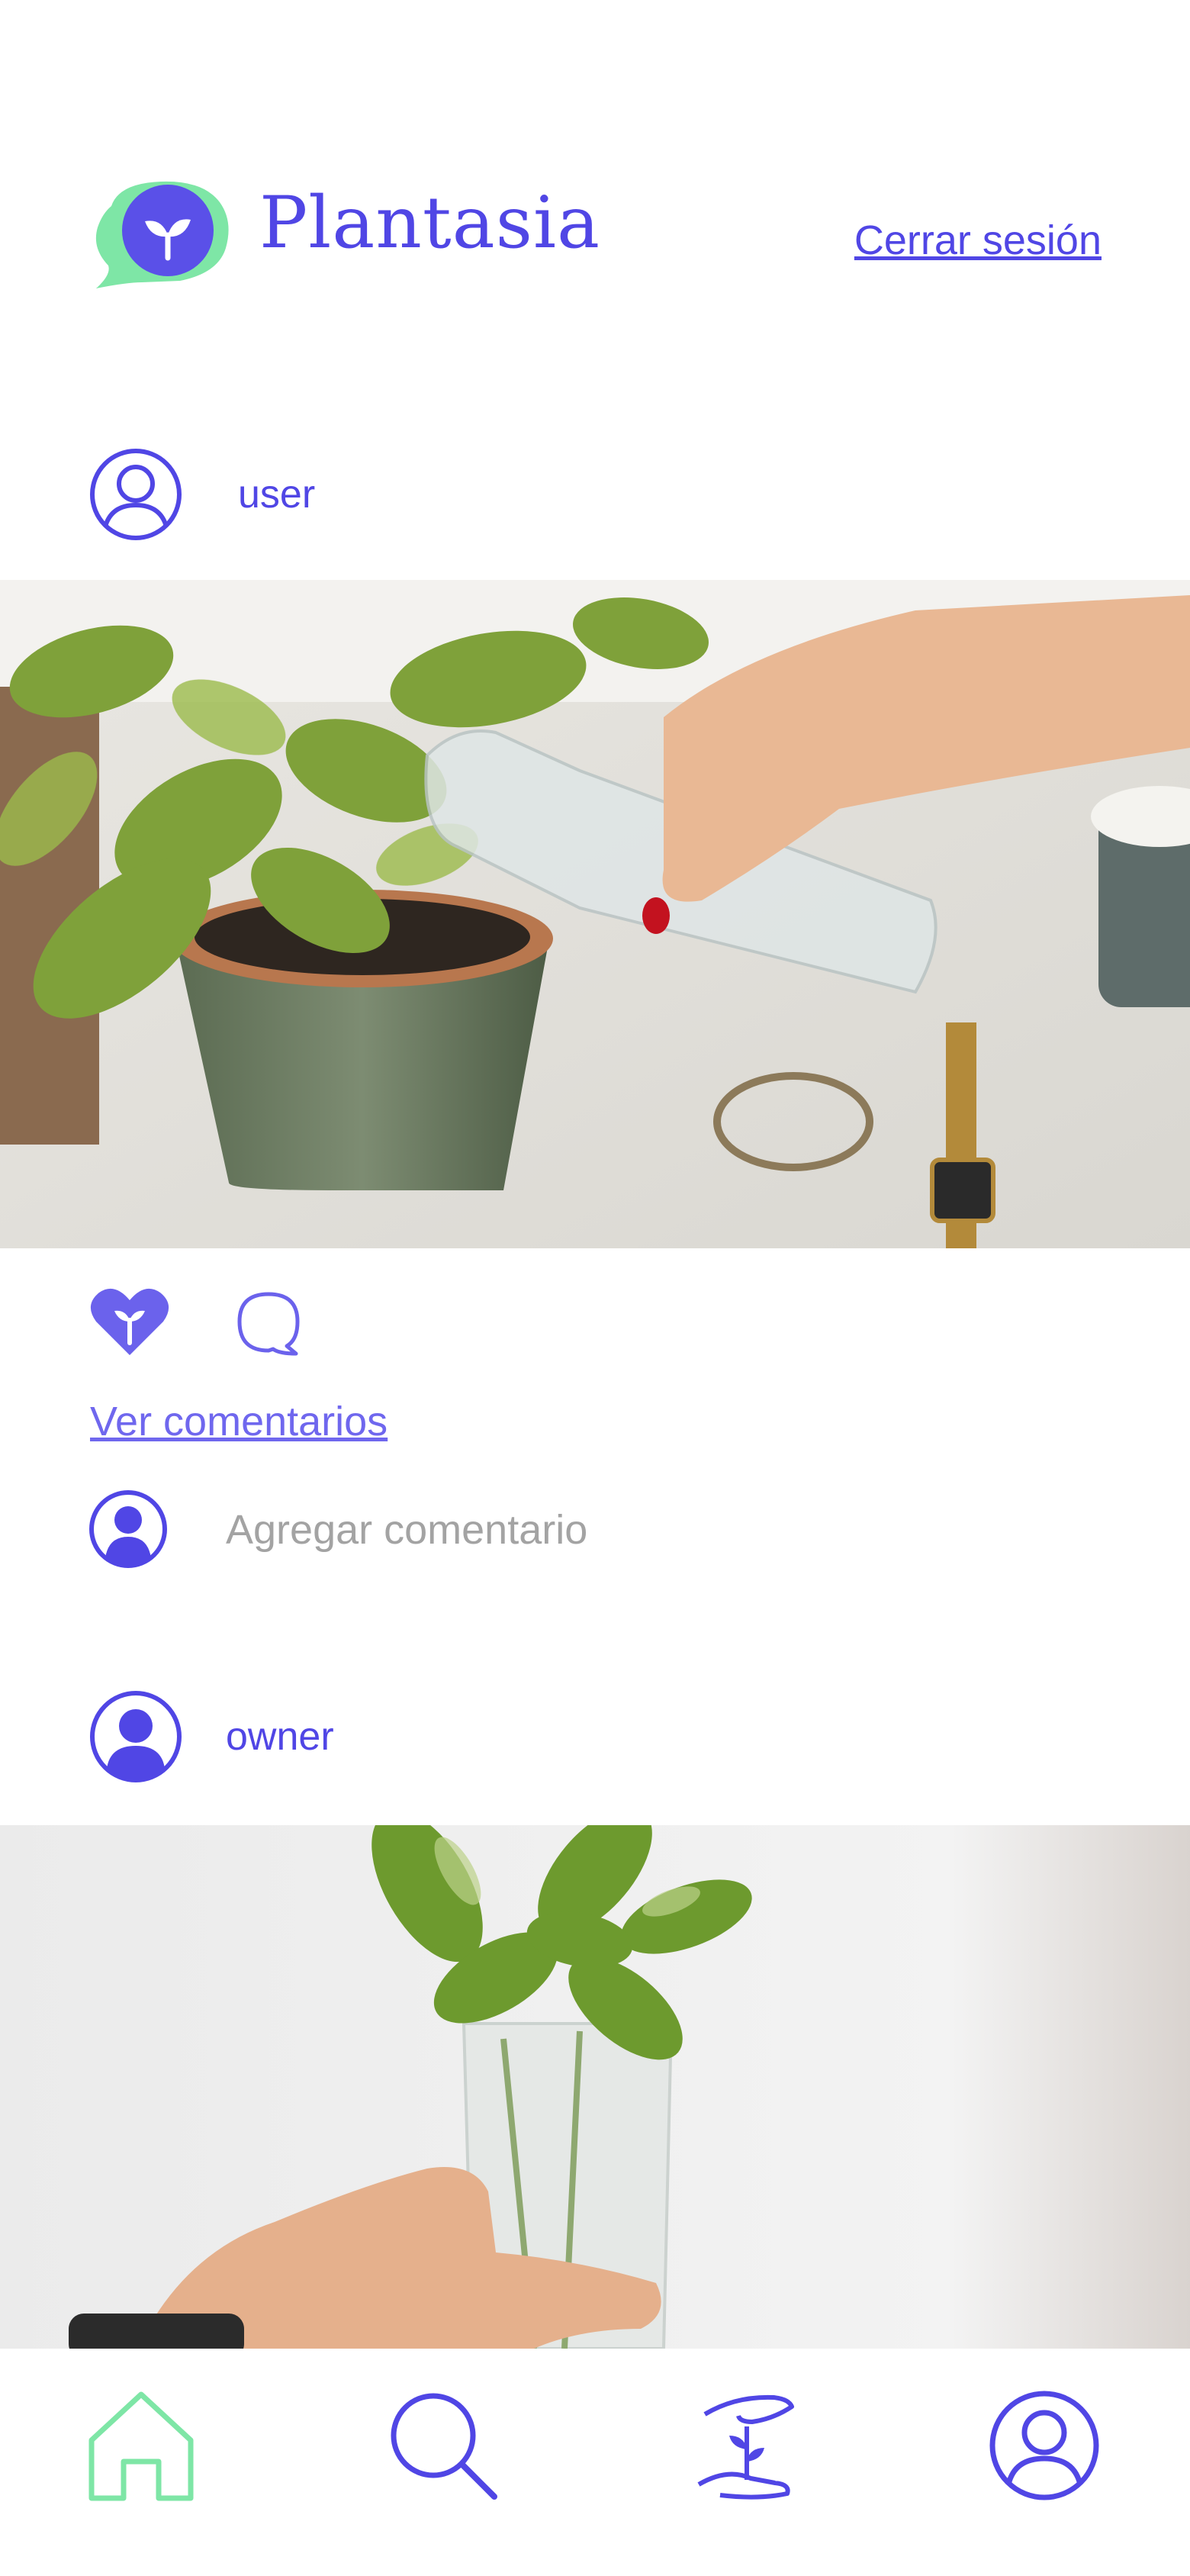  What do you see at coordinates (239, 1421) in the screenshot?
I see `view-comments-link: Ver comentarios` at bounding box center [239, 1421].